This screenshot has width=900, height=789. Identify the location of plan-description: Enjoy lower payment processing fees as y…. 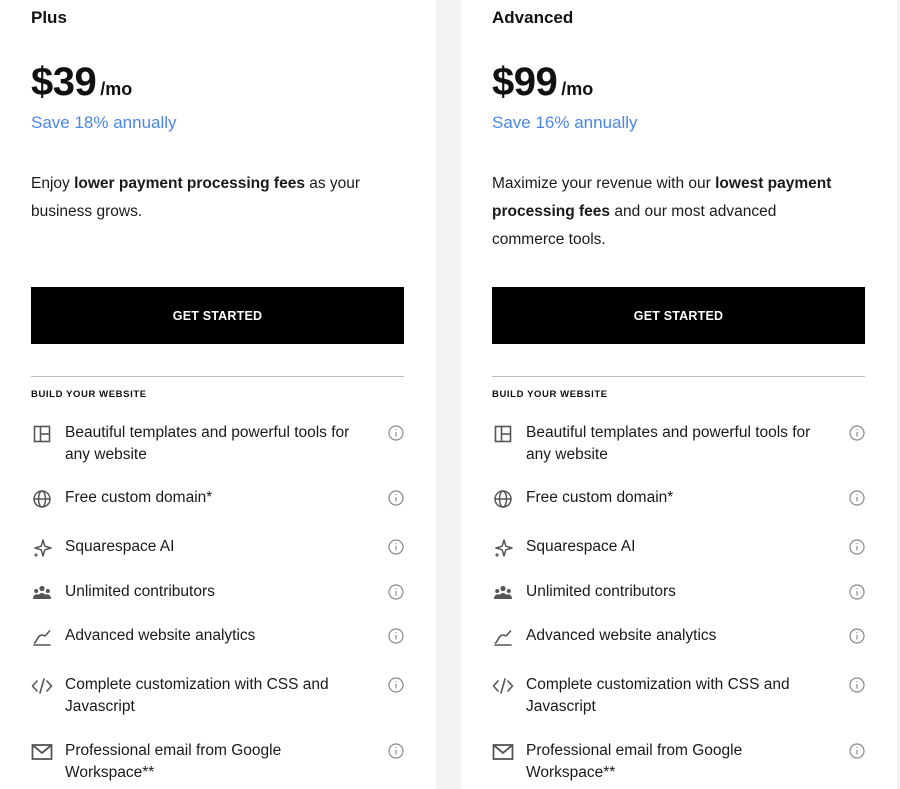
(211, 198).